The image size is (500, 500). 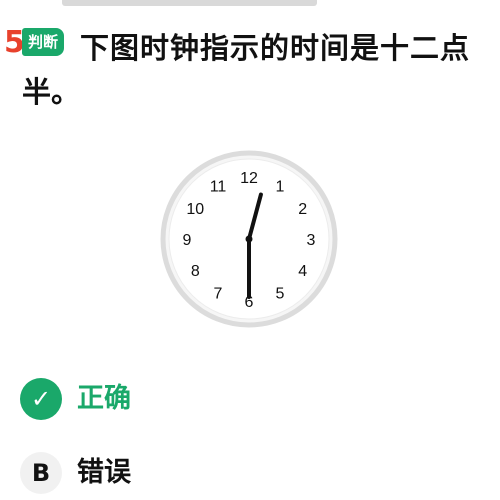 I want to click on question-text: 下图时钟指示的时间是十二点, so click(x=275, y=48).